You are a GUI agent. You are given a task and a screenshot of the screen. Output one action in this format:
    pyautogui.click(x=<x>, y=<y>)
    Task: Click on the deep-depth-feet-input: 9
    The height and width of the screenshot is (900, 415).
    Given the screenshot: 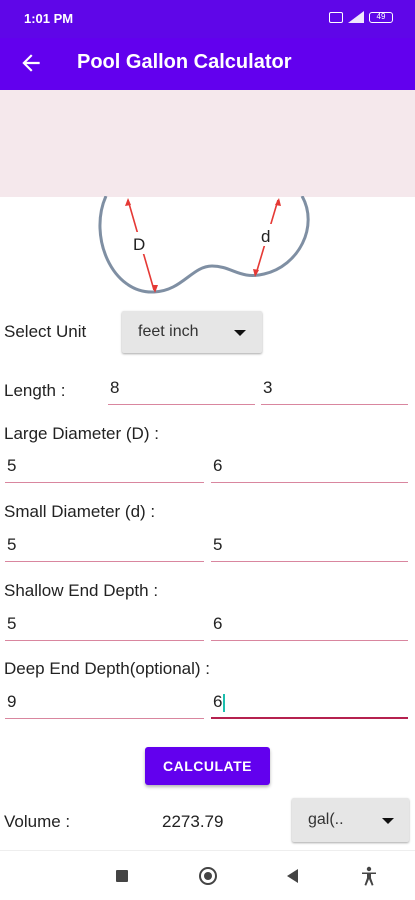 What is the action you would take?
    pyautogui.click(x=104, y=703)
    